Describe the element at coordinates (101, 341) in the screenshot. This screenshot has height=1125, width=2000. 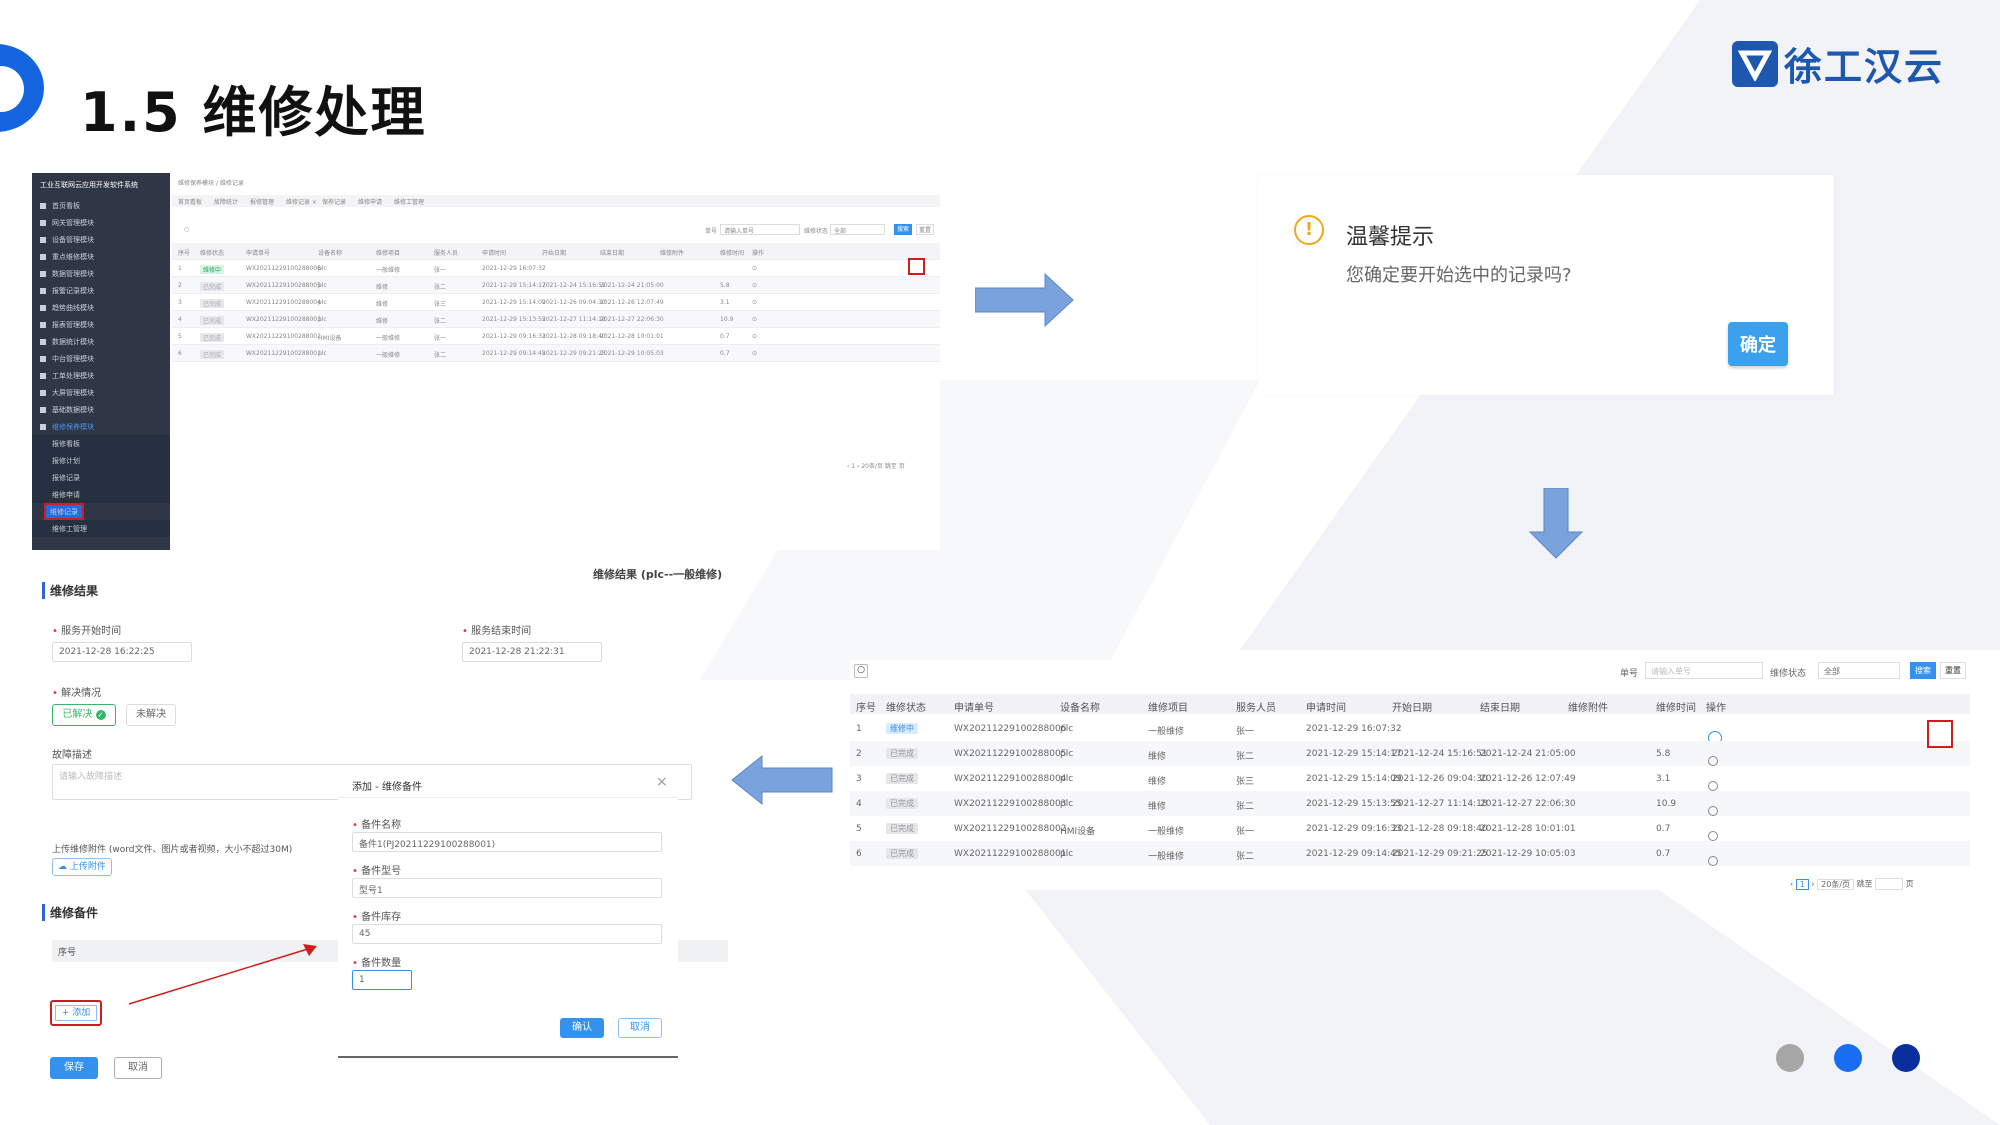
I see `sidebar-item: 数据统计模块` at that location.